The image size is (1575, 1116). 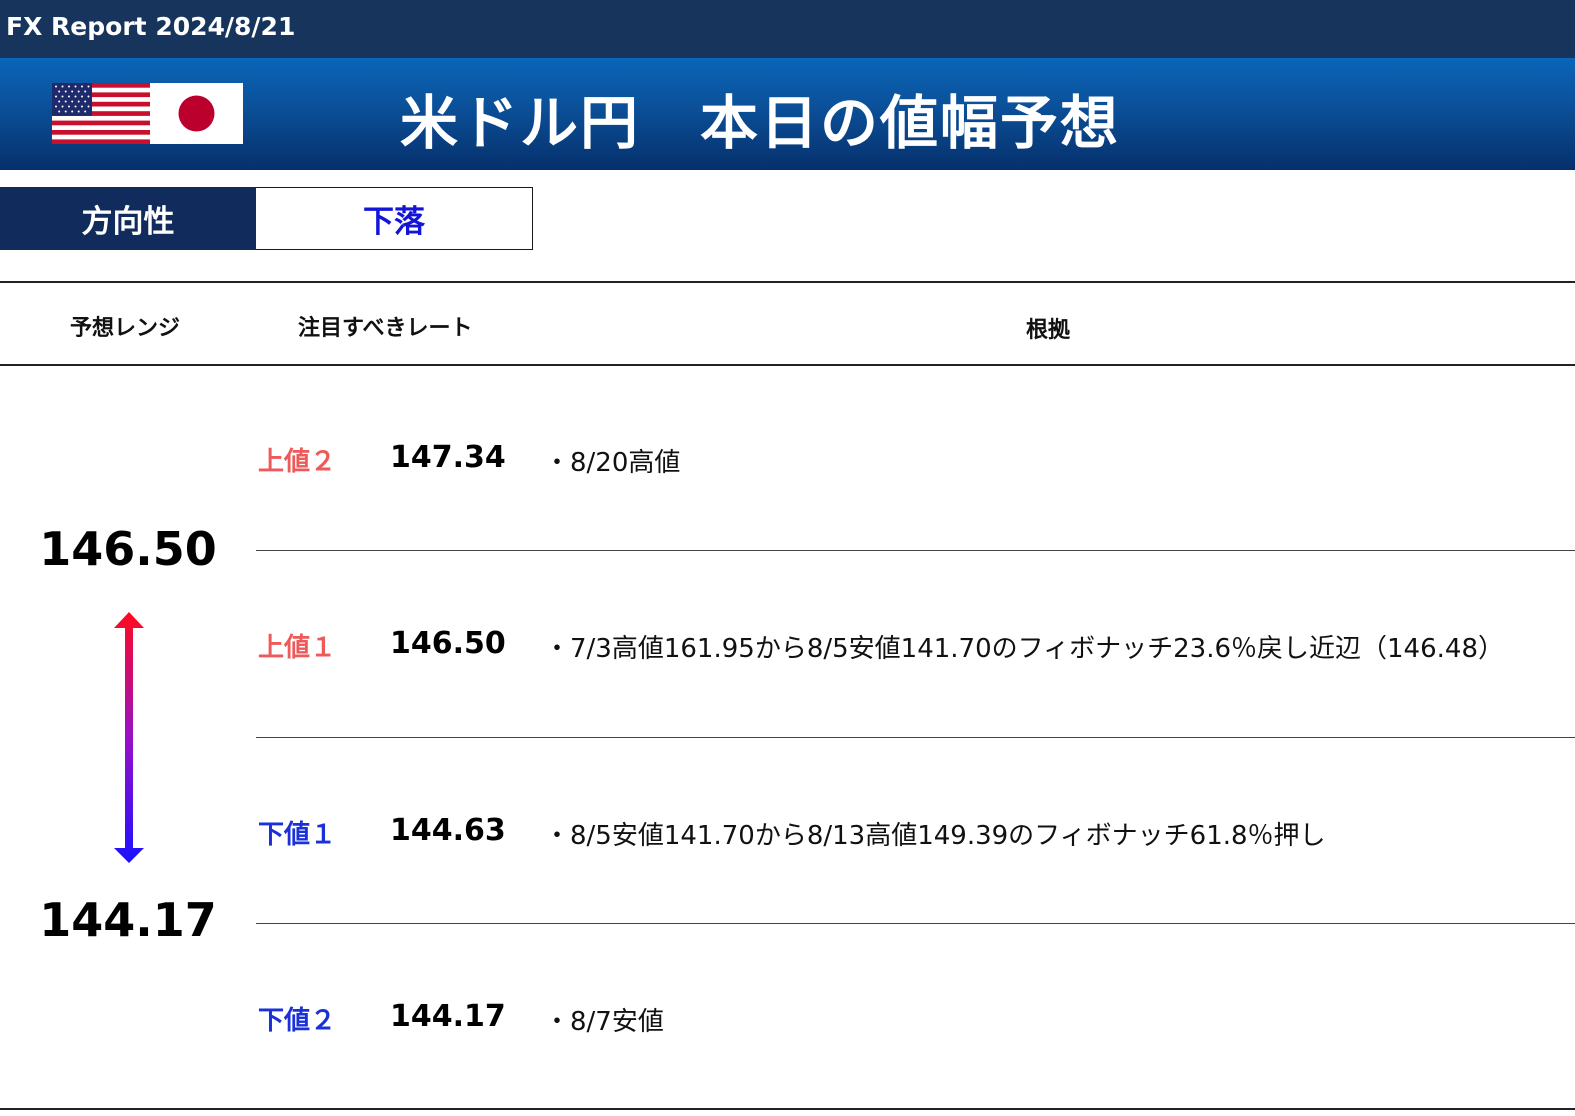 What do you see at coordinates (604, 1022) in the screenshot?
I see `level-reason: ・8/7安値` at bounding box center [604, 1022].